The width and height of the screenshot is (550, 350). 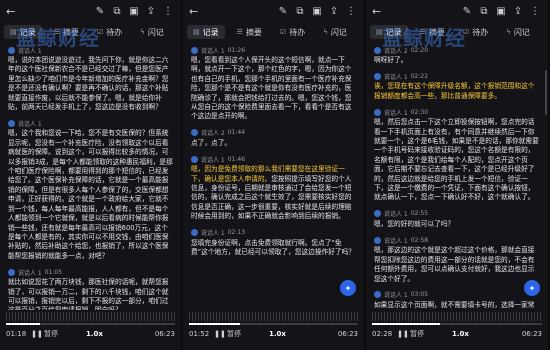 I want to click on speaker-row: 说话人 1 02:13, so click(x=273, y=233).